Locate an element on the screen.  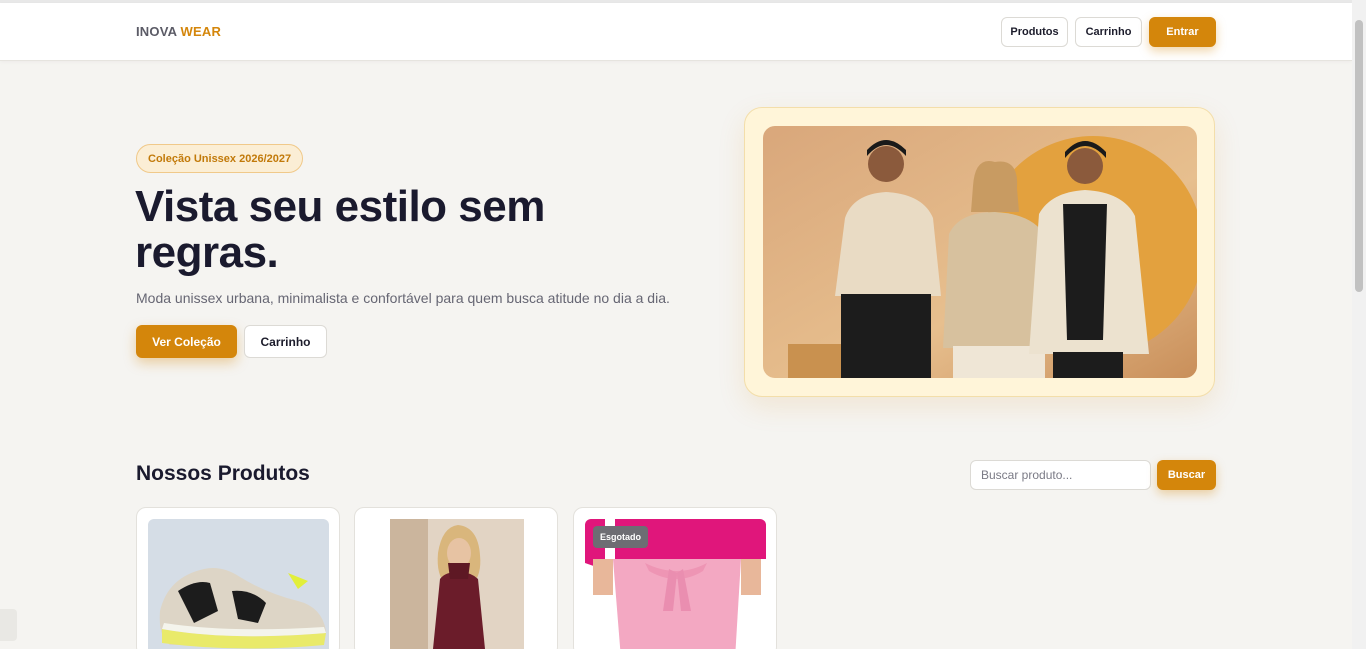
product-image-dress is located at coordinates (456, 584).